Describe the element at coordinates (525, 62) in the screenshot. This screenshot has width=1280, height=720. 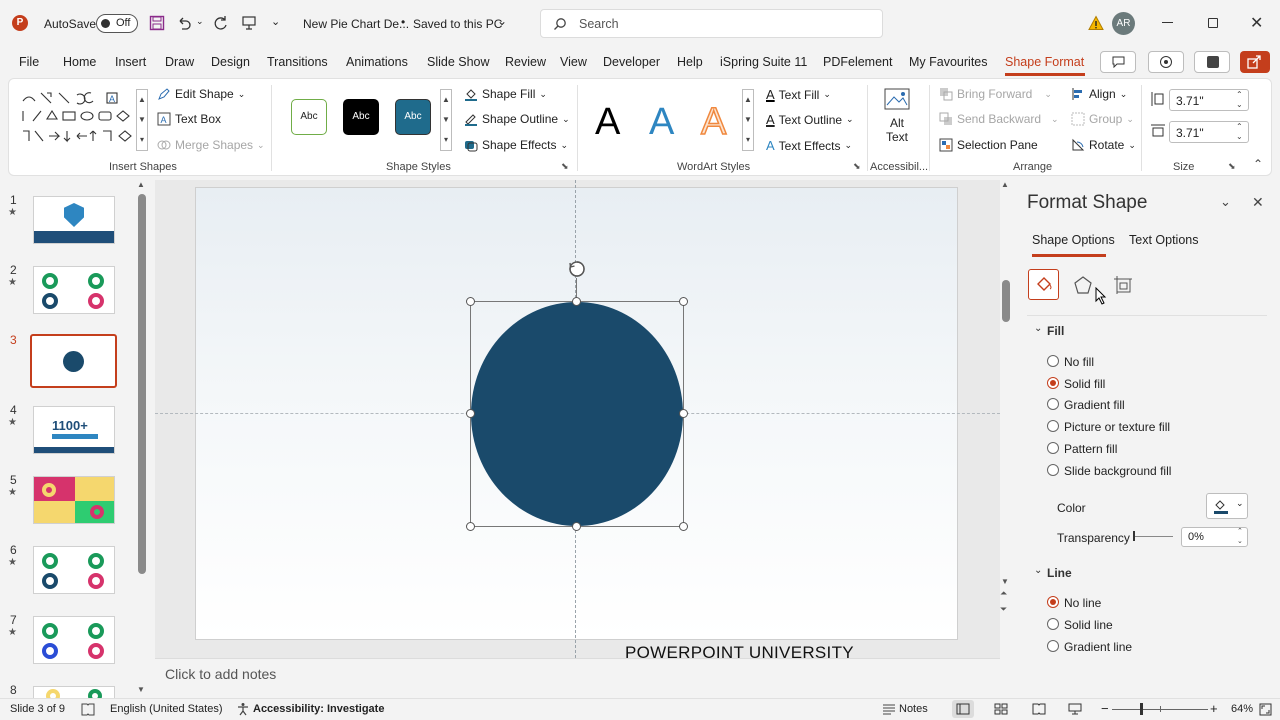
I see `tab-review: Review` at that location.